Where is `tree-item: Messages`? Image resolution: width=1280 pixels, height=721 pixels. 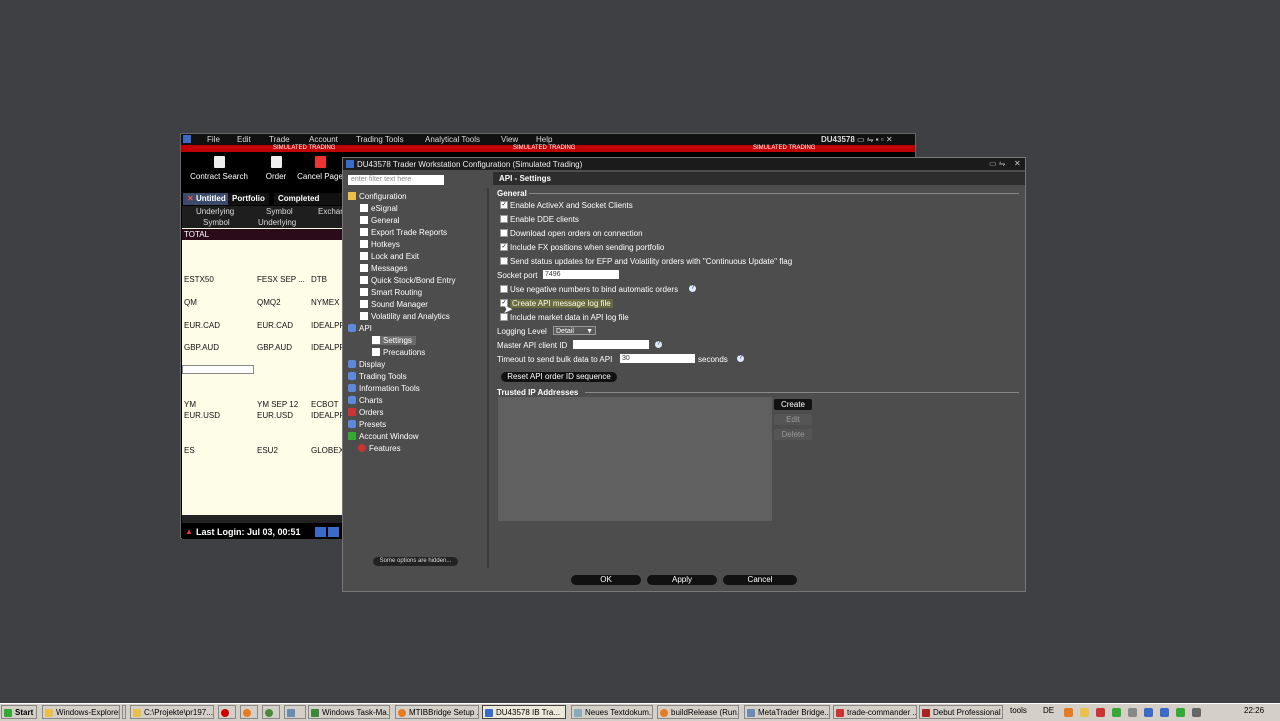 tree-item: Messages is located at coordinates (383, 268).